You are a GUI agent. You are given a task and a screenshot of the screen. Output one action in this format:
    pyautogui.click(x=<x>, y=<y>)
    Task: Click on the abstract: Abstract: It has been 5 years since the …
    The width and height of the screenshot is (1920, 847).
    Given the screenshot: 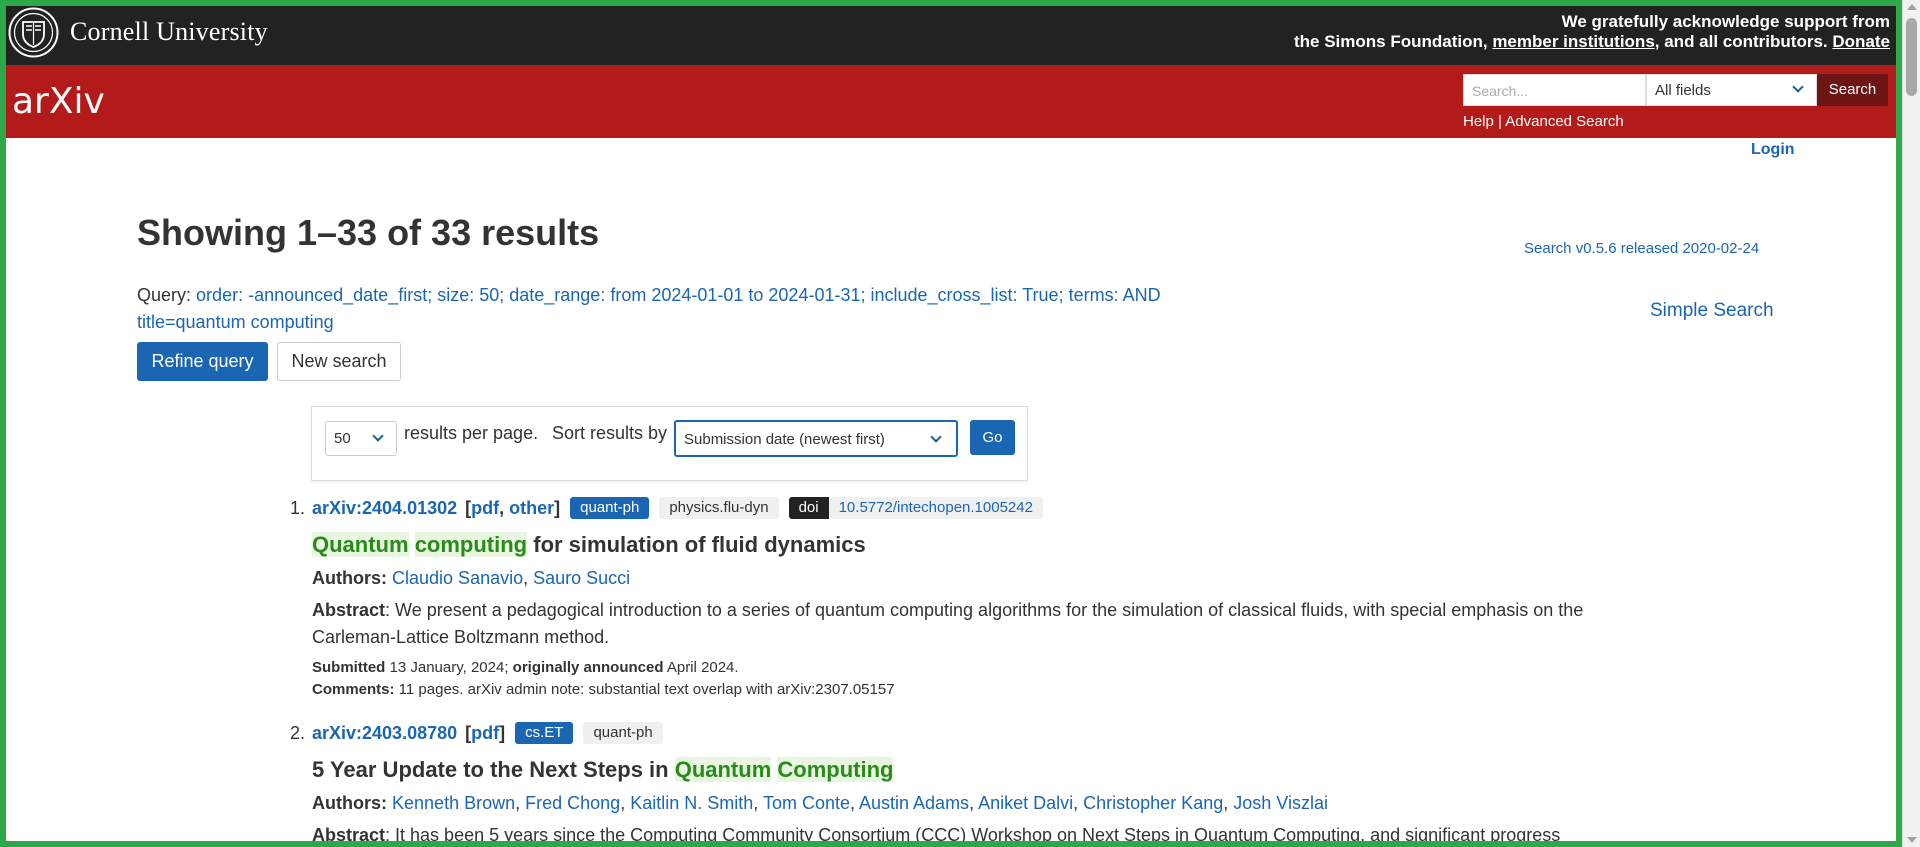 What is the action you would take?
    pyautogui.click(x=952, y=834)
    